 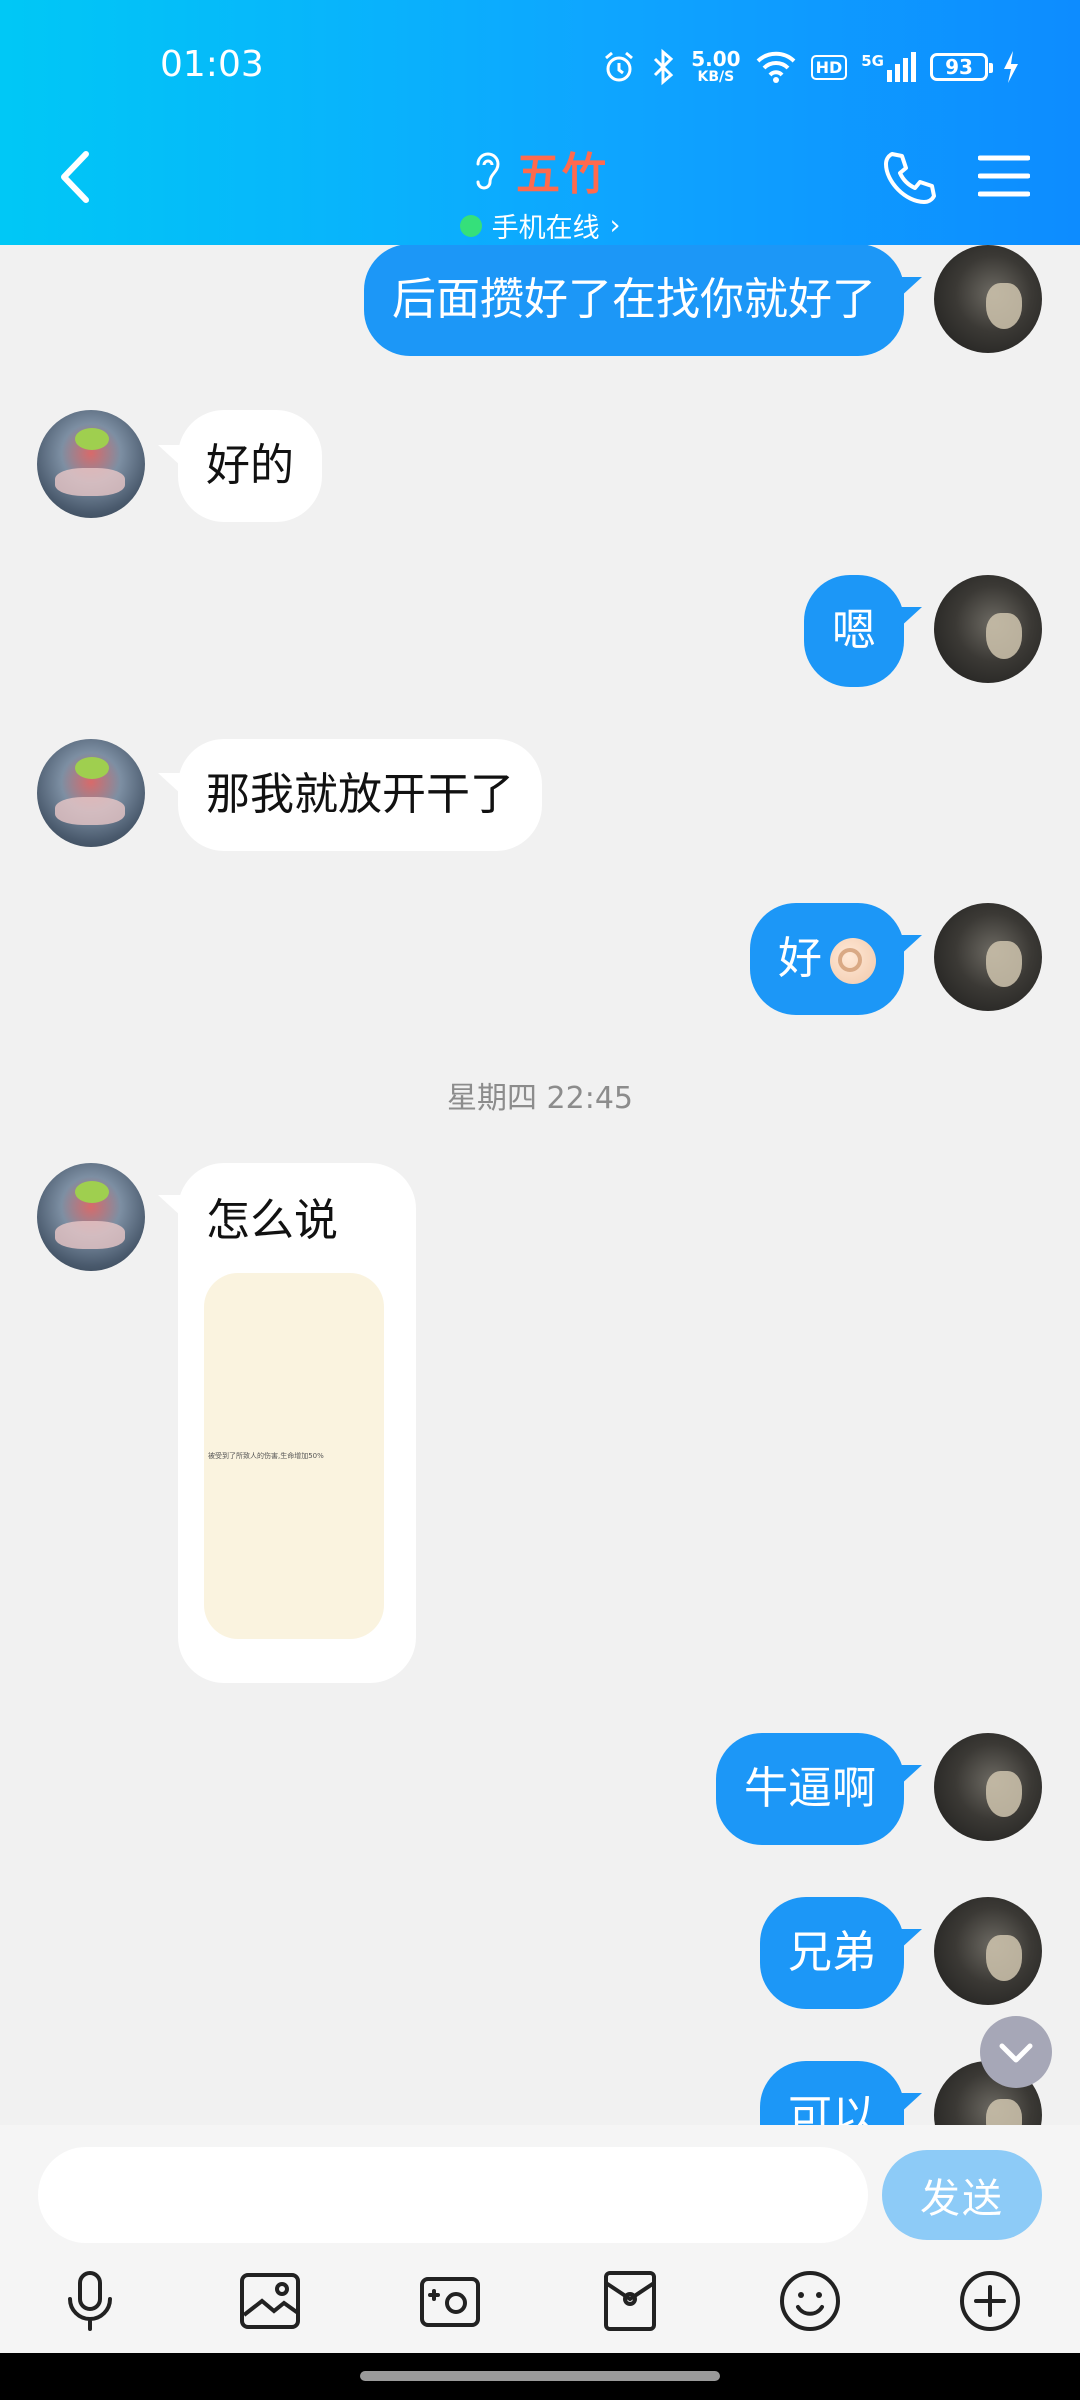 What do you see at coordinates (540, 1098) in the screenshot?
I see `message-timestamp: 星期四 22:45` at bounding box center [540, 1098].